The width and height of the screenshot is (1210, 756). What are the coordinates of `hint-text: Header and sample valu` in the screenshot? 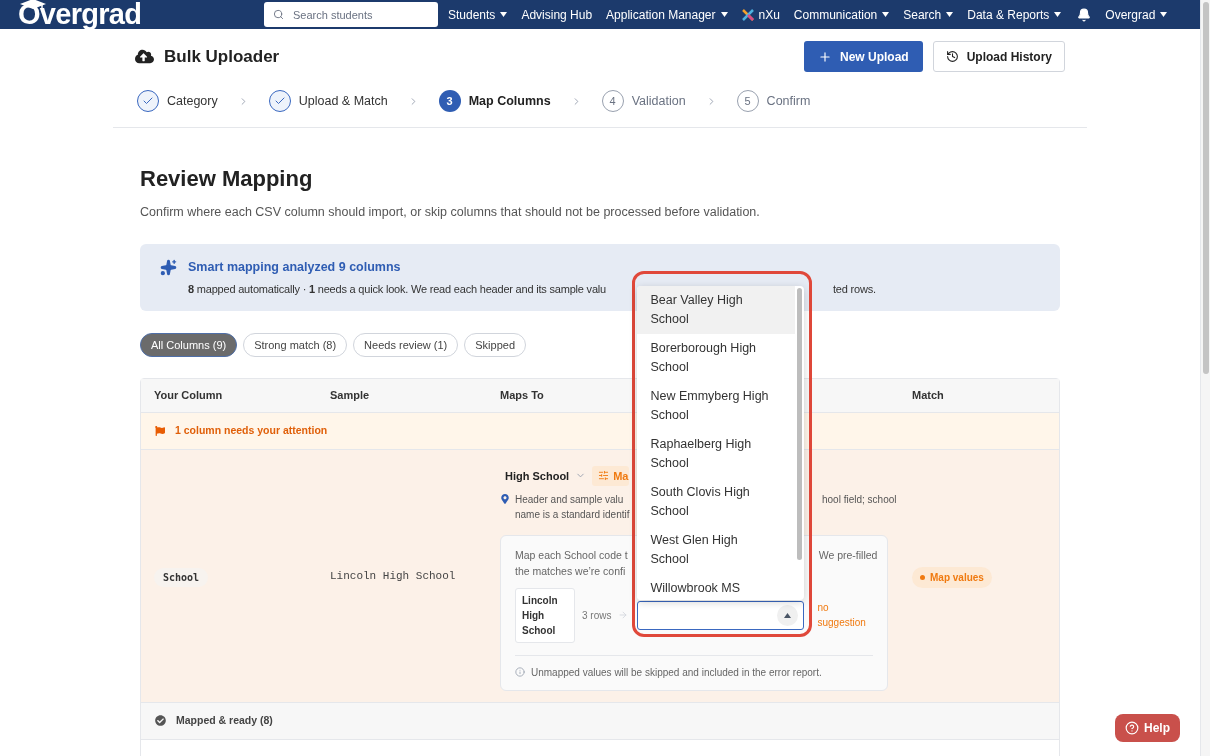 It's located at (570, 499).